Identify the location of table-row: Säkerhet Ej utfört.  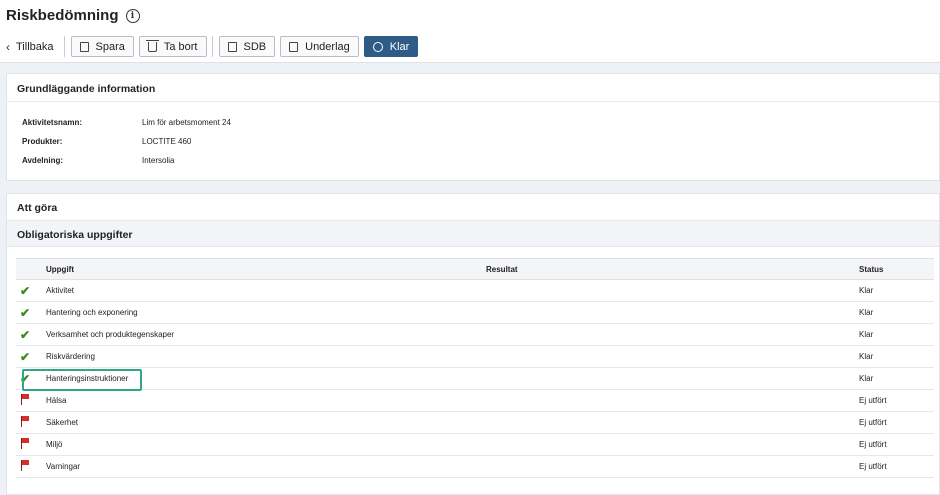
(475, 422).